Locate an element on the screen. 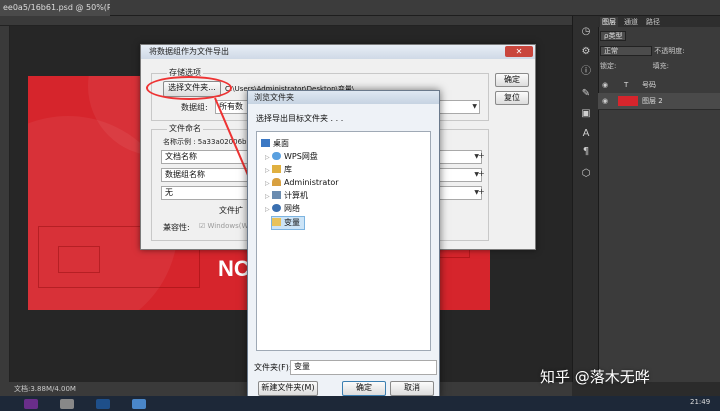  tree-item-library: ▷ 库 is located at coordinates (278, 170).